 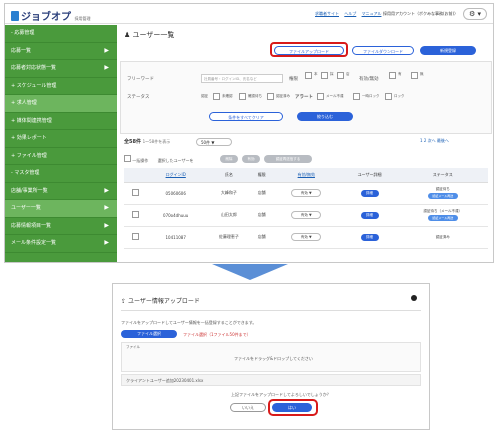 I want to click on sidebar-item: + 媒体間連携管理, so click(x=61, y=121).